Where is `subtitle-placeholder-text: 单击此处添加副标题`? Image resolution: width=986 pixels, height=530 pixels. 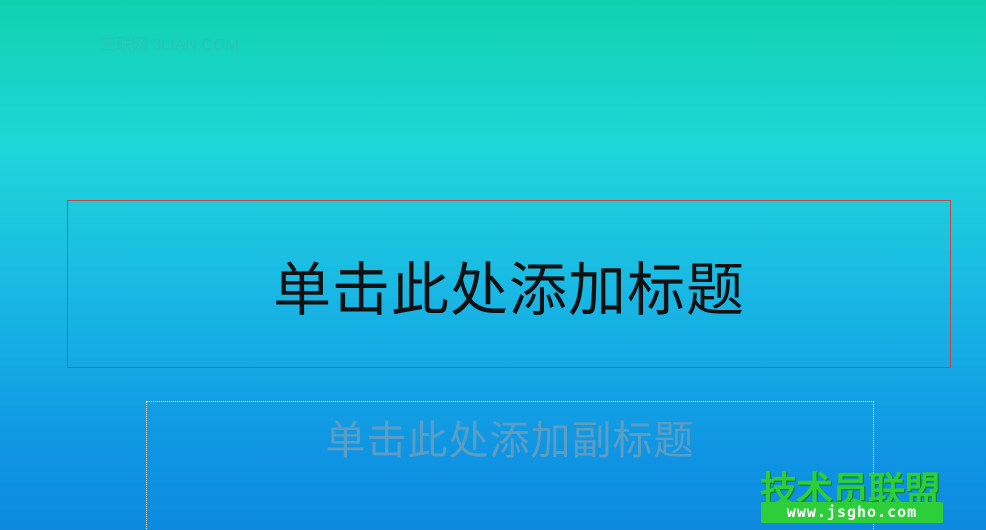
subtitle-placeholder-text: 单击此处添加副标题 is located at coordinates (510, 441).